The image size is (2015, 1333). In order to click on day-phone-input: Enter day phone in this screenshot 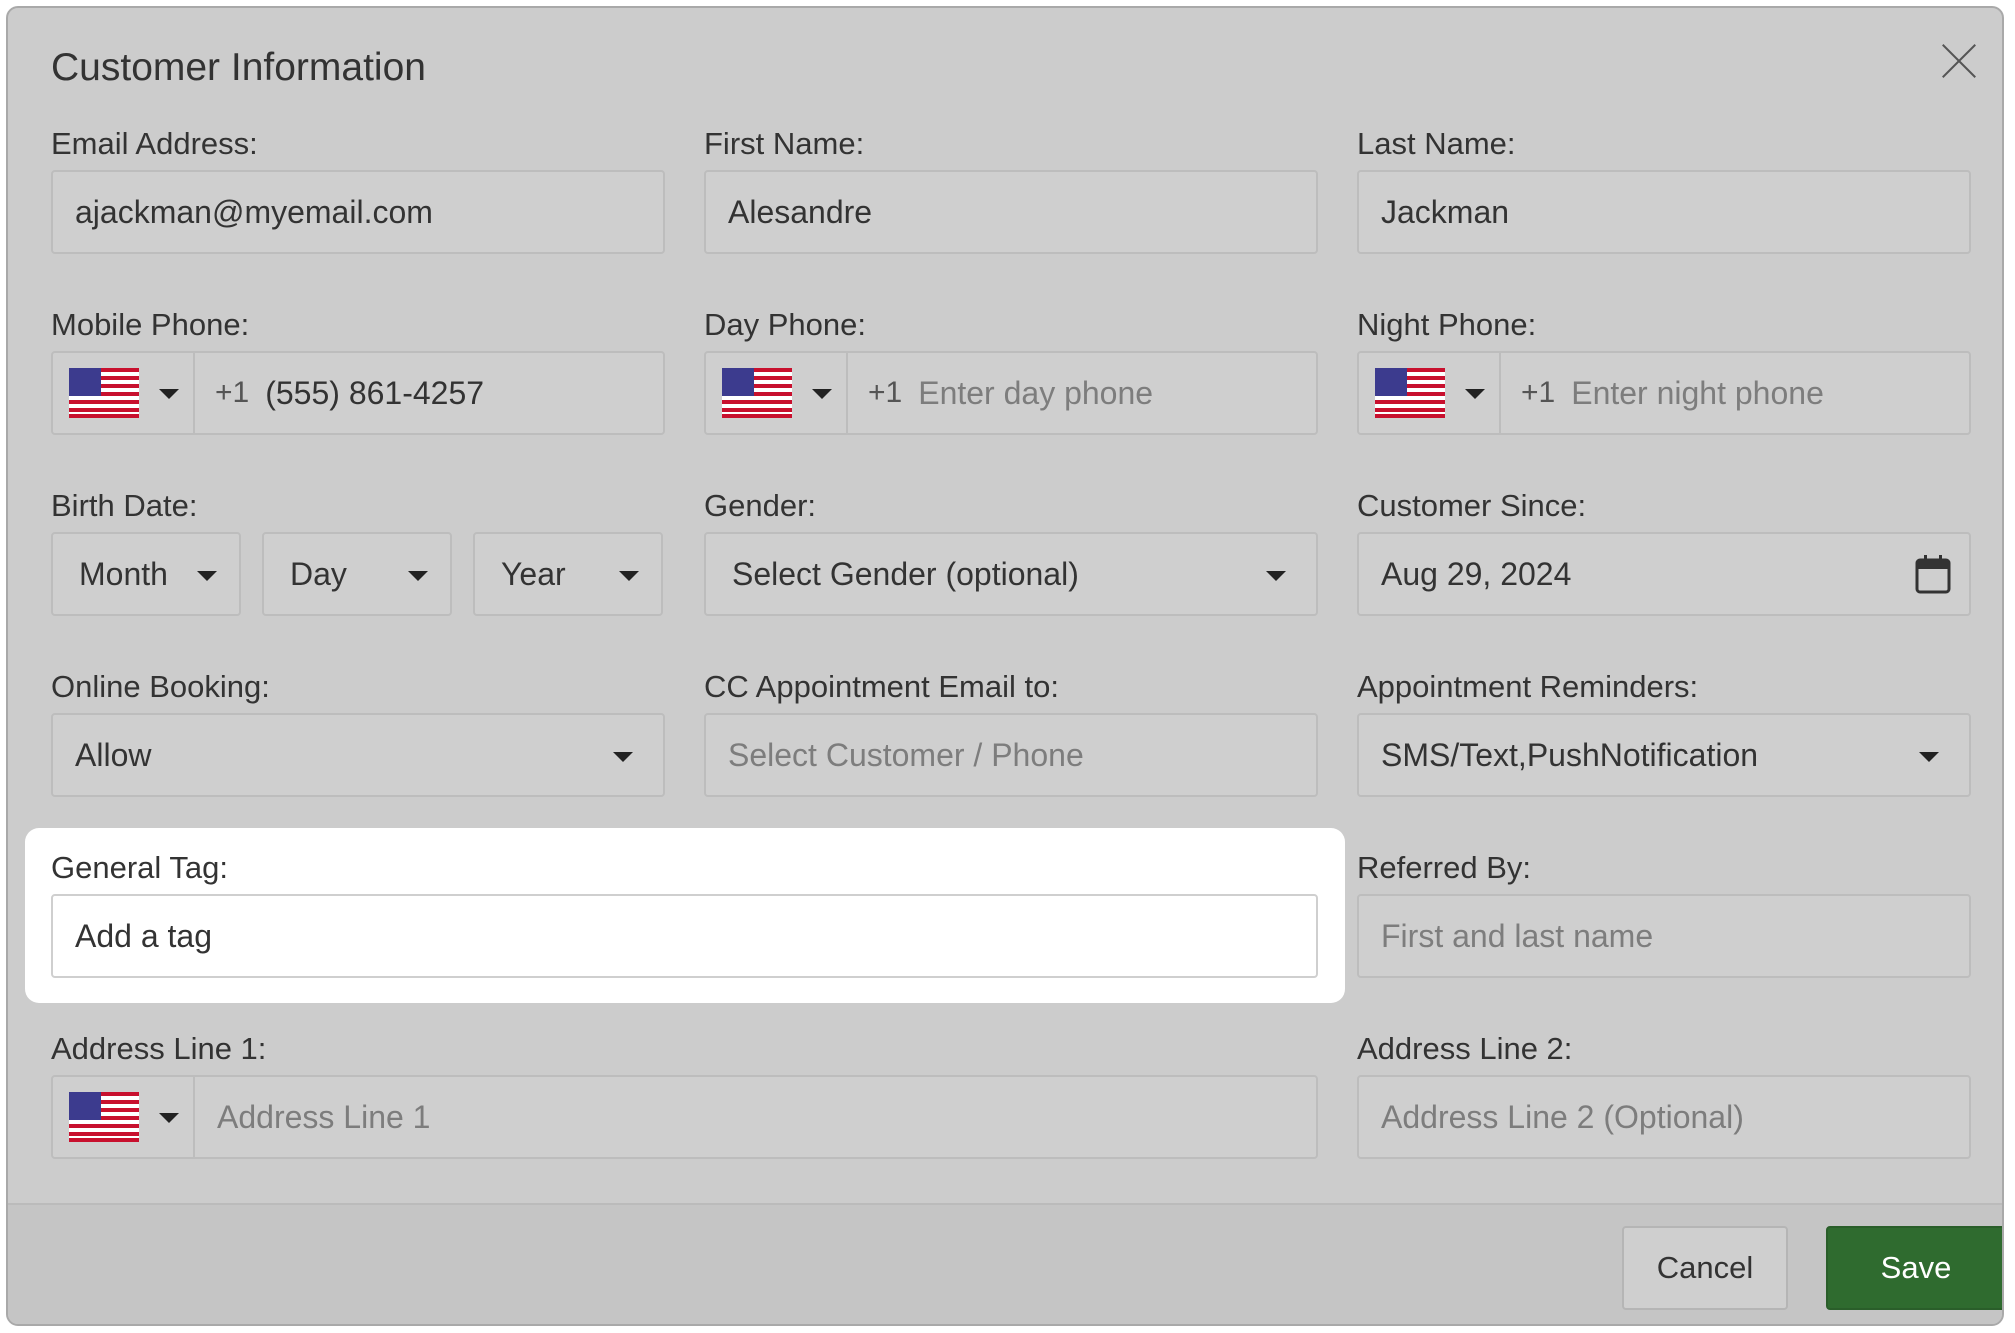, I will do `click(1035, 393)`.